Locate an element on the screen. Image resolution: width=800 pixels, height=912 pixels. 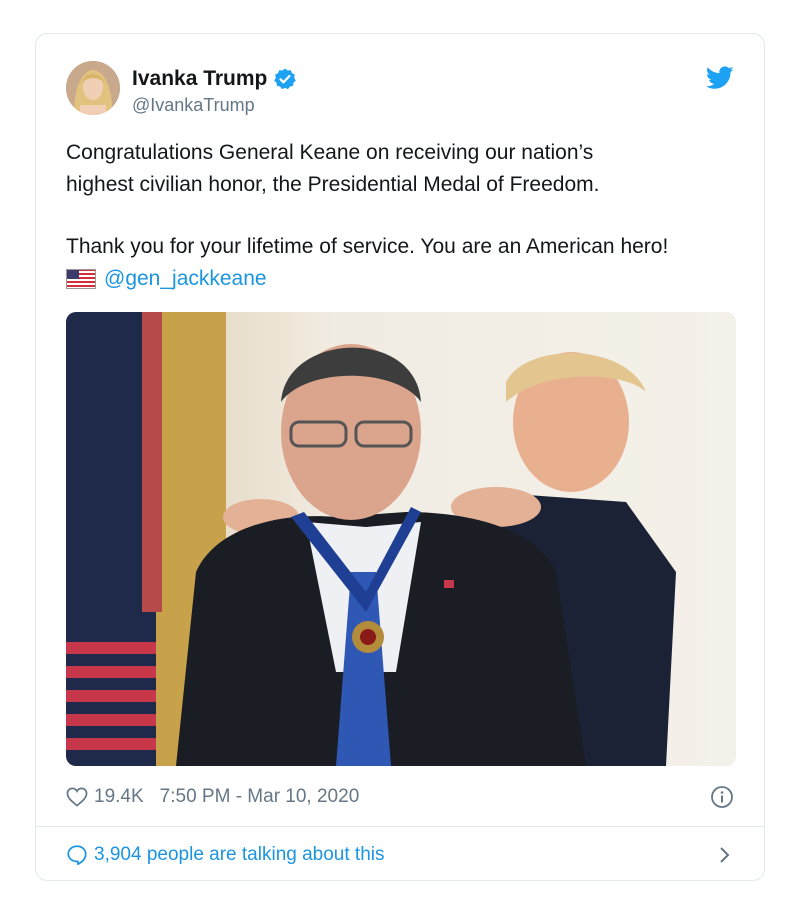
chevron-right-icon is located at coordinates (725, 855).